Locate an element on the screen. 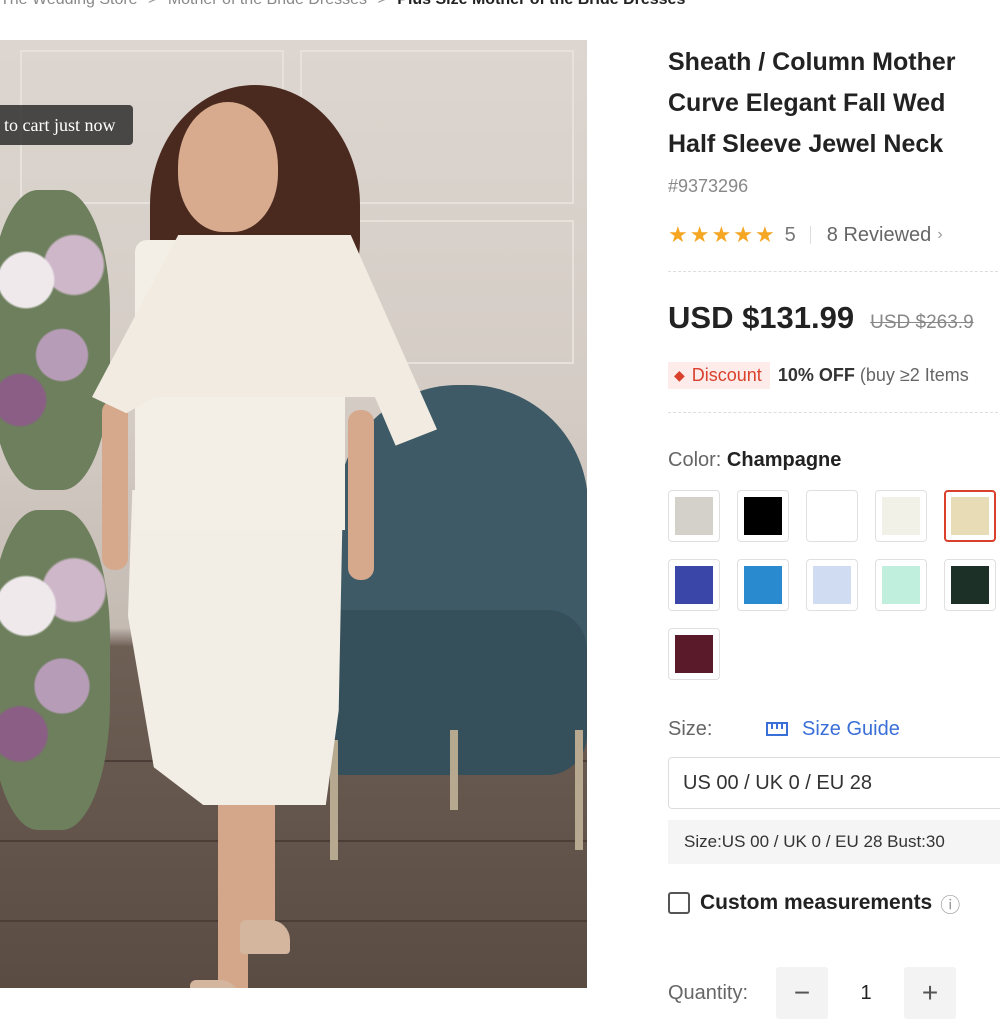 The height and width of the screenshot is (1019, 1000). model-leg is located at coordinates (233, 884).